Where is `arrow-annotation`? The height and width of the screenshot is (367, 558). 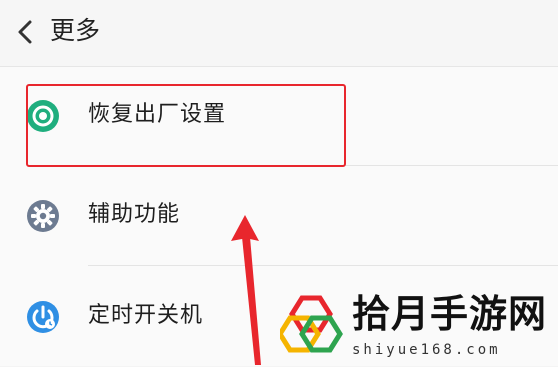
arrow-annotation is located at coordinates (246, 290).